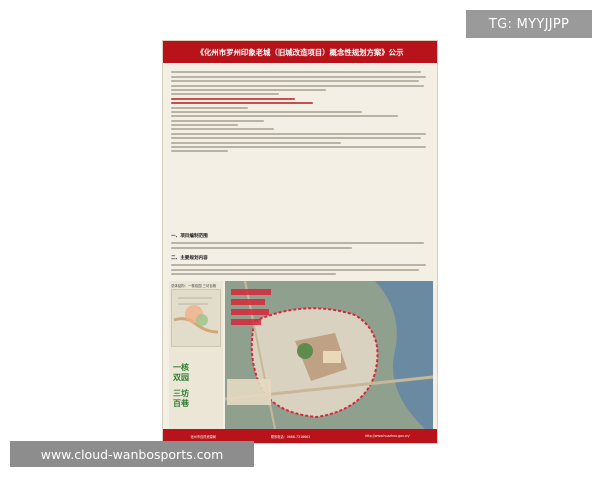  What do you see at coordinates (329, 355) in the screenshot?
I see `aerial-plan-map` at bounding box center [329, 355].